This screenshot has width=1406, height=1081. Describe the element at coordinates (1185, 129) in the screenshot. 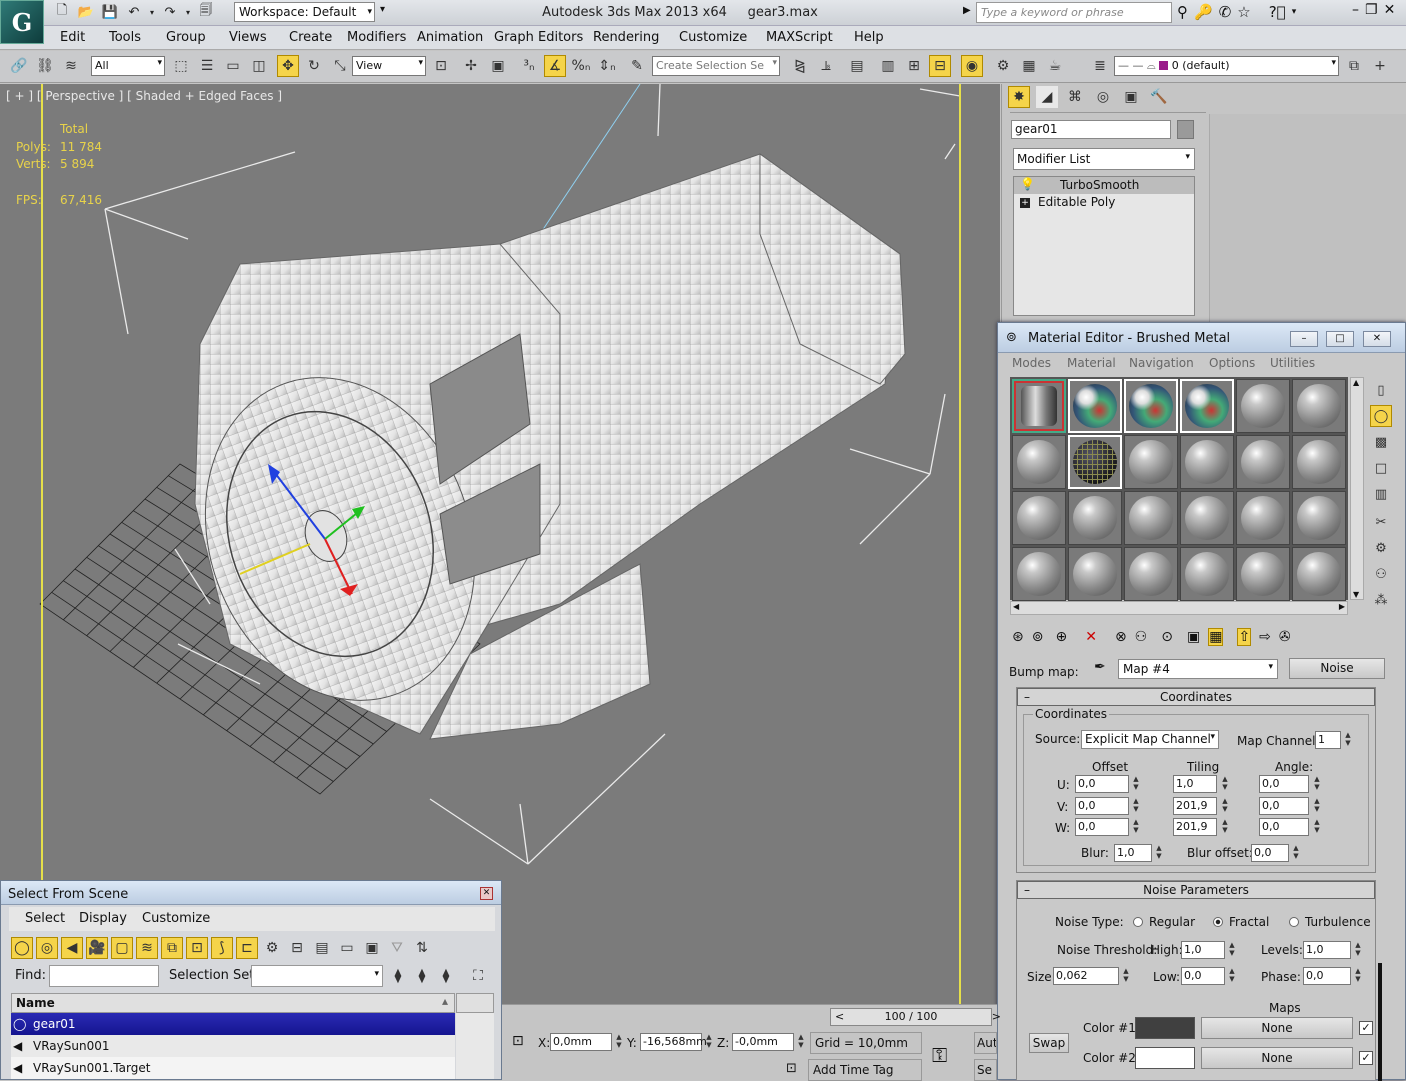

I see `object-color-swatch` at that location.